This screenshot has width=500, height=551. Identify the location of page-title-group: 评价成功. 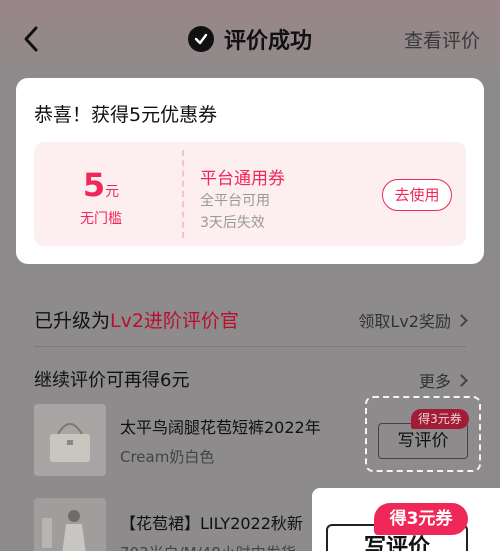
(250, 39).